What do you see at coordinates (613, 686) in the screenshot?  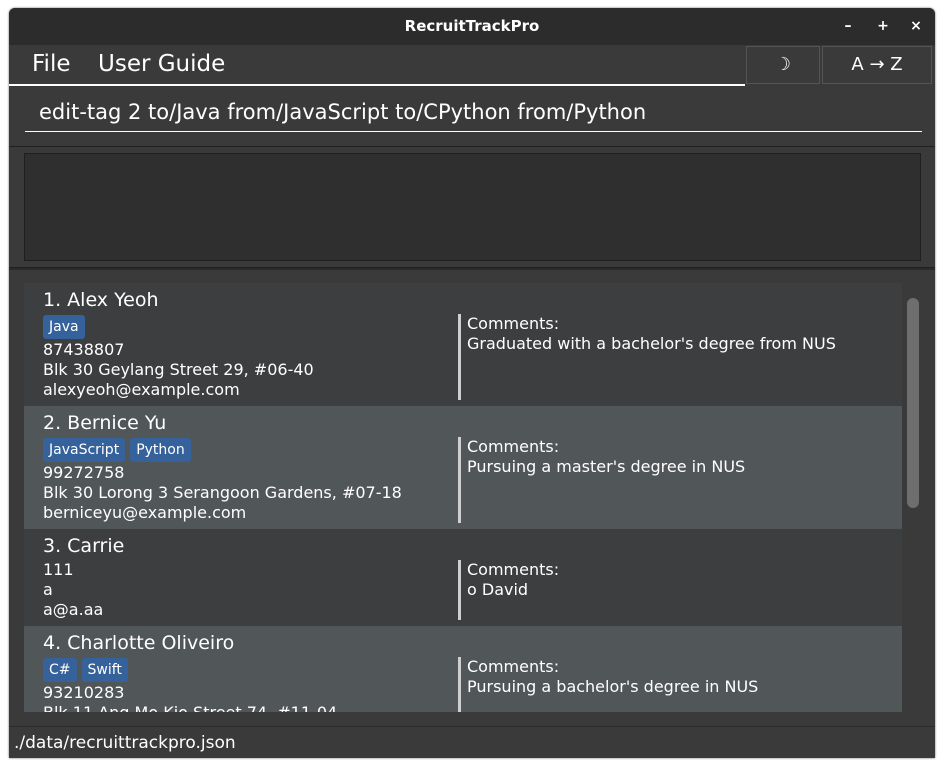 I see `comments-text: Pursuing a bachelor's degree in NUS` at bounding box center [613, 686].